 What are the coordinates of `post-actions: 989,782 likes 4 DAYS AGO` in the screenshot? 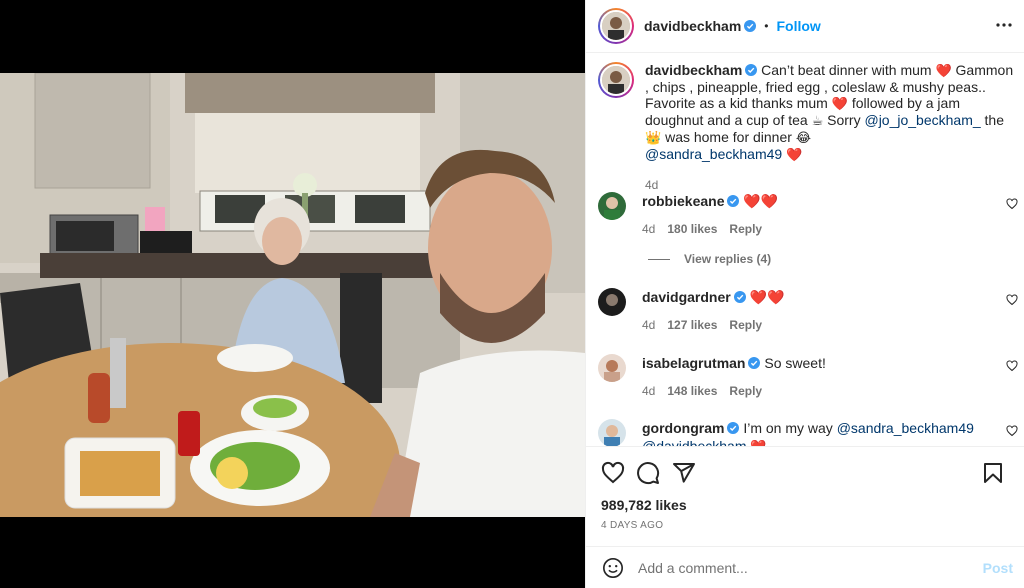 It's located at (805, 496).